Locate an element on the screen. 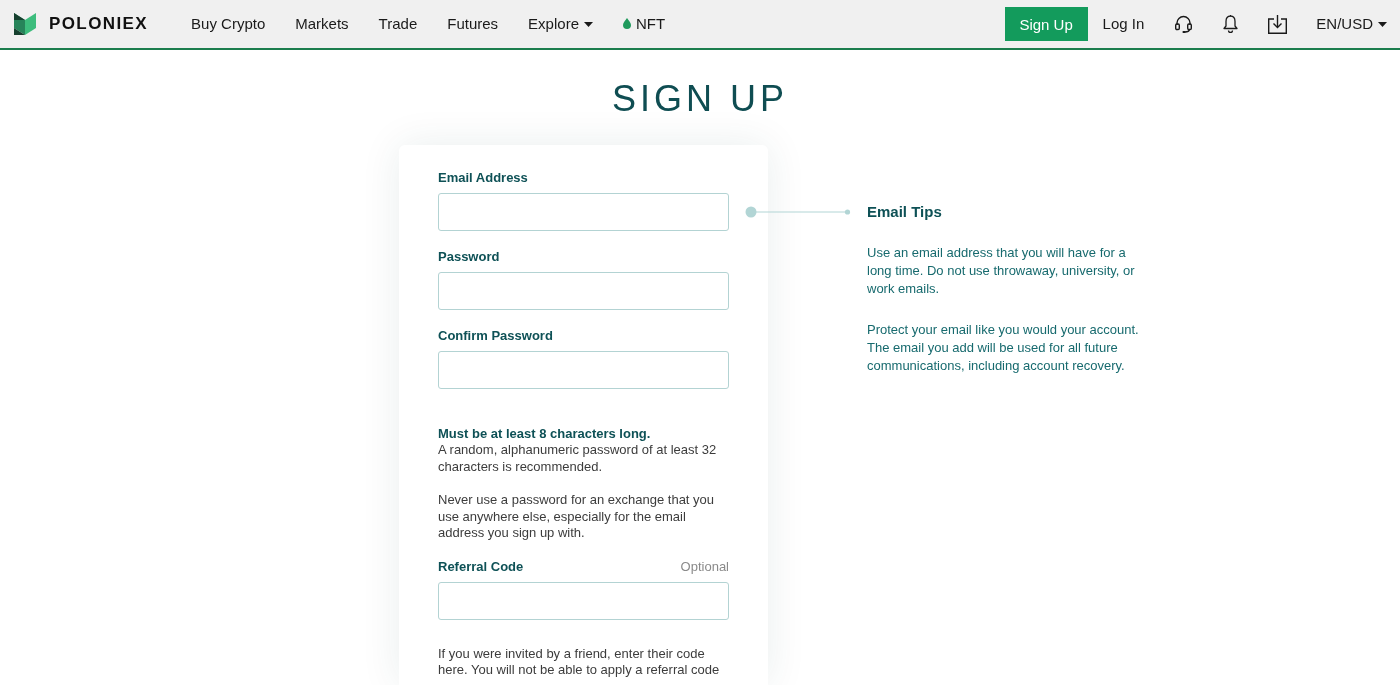 The image size is (1400, 685). nav-link: Futures is located at coordinates (473, 24).